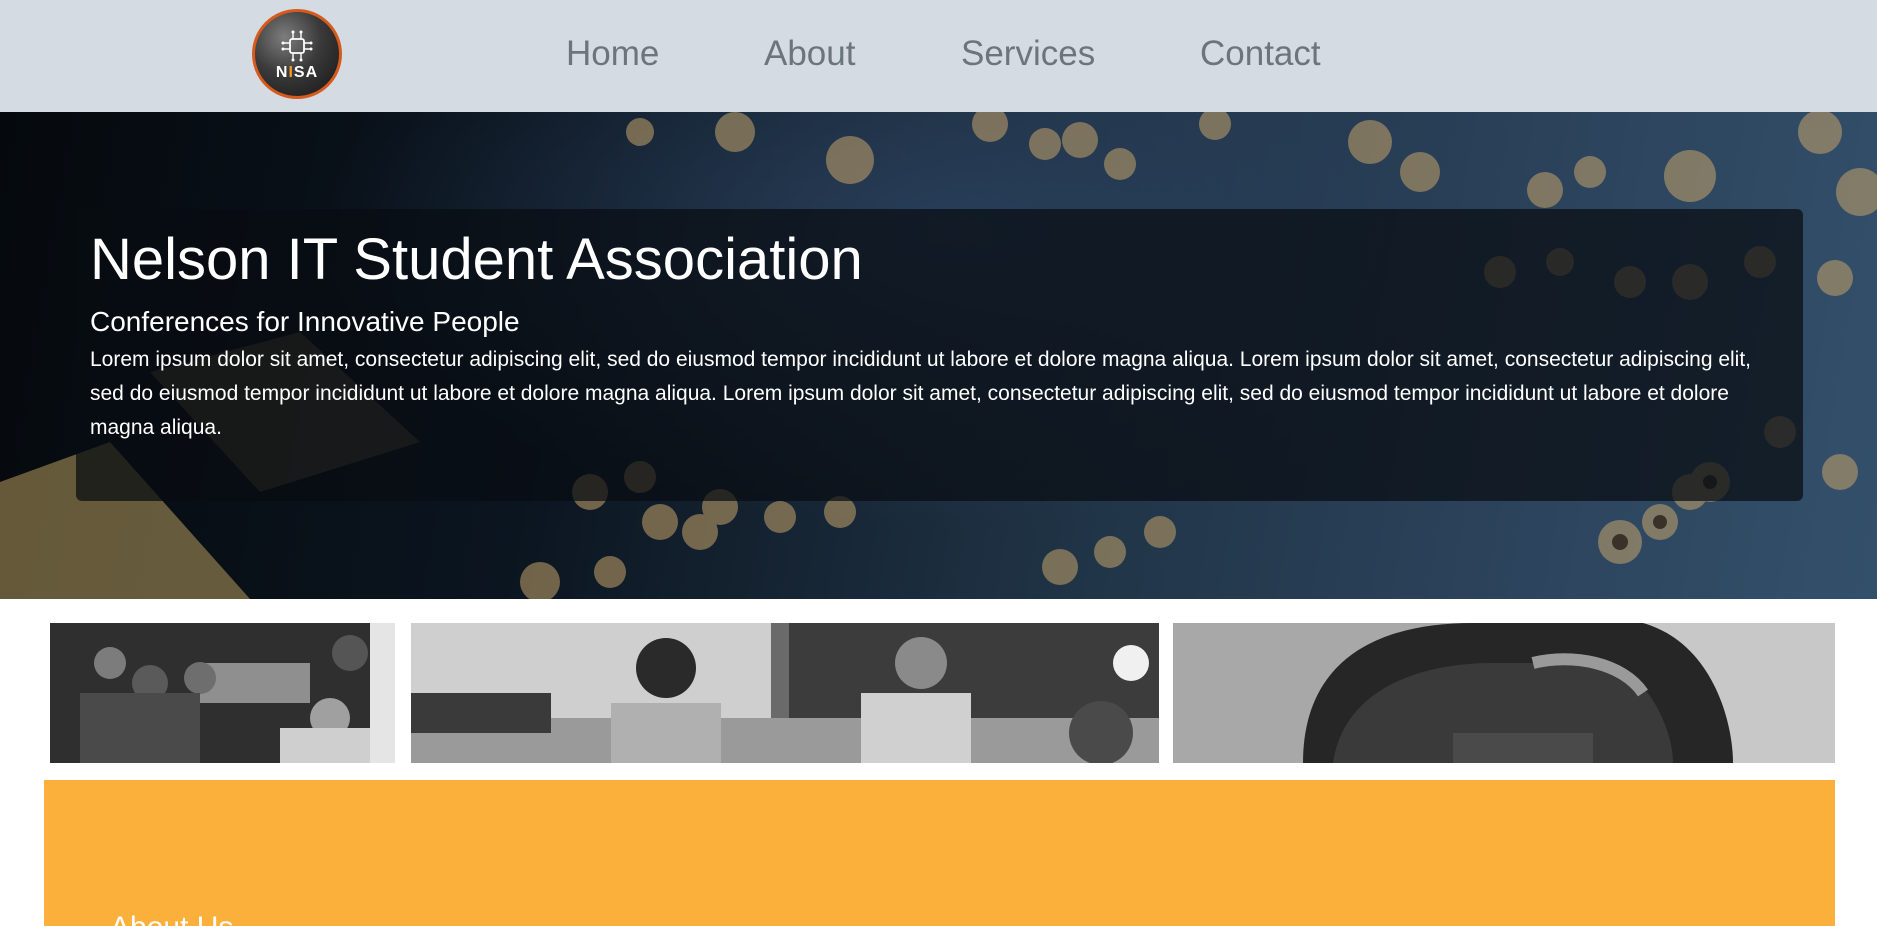 This screenshot has height=926, width=1877. I want to click on logo-text: NISA, so click(297, 73).